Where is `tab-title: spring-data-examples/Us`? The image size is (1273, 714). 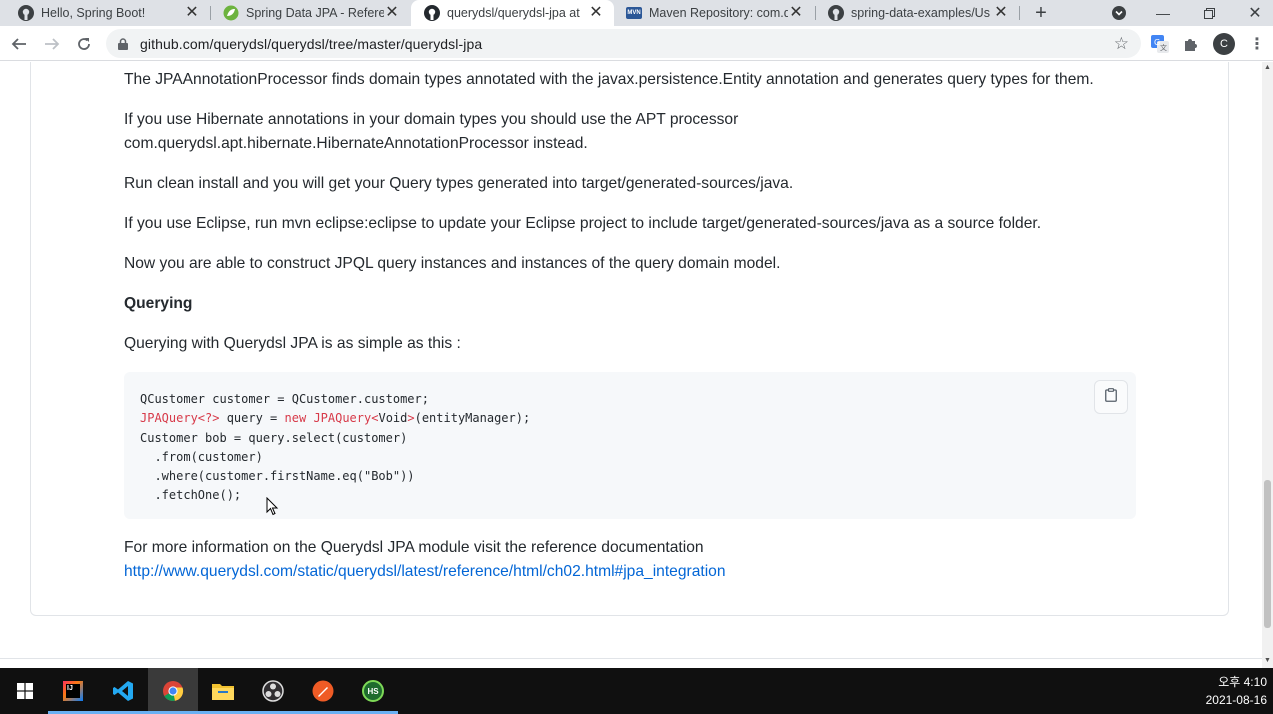 tab-title: spring-data-examples/Us is located at coordinates (920, 13).